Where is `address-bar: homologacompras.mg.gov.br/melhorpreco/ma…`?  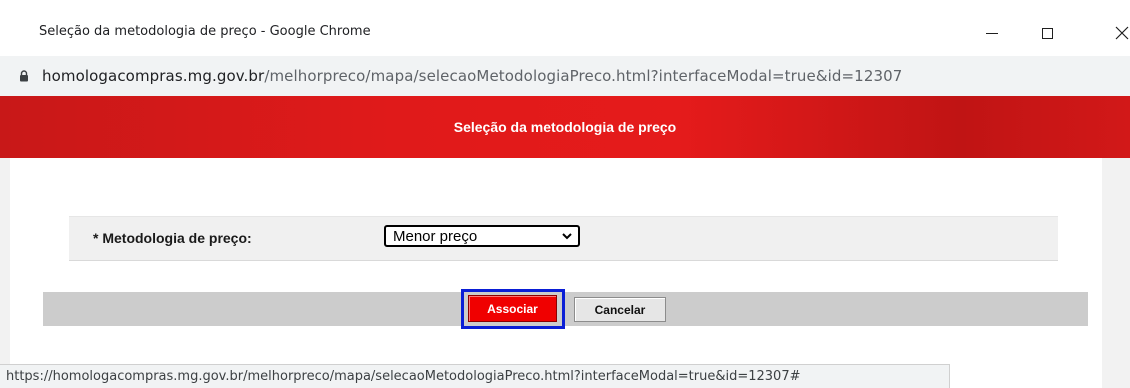
address-bar: homologacompras.mg.gov.br/melhorpreco/ma… is located at coordinates (565, 76).